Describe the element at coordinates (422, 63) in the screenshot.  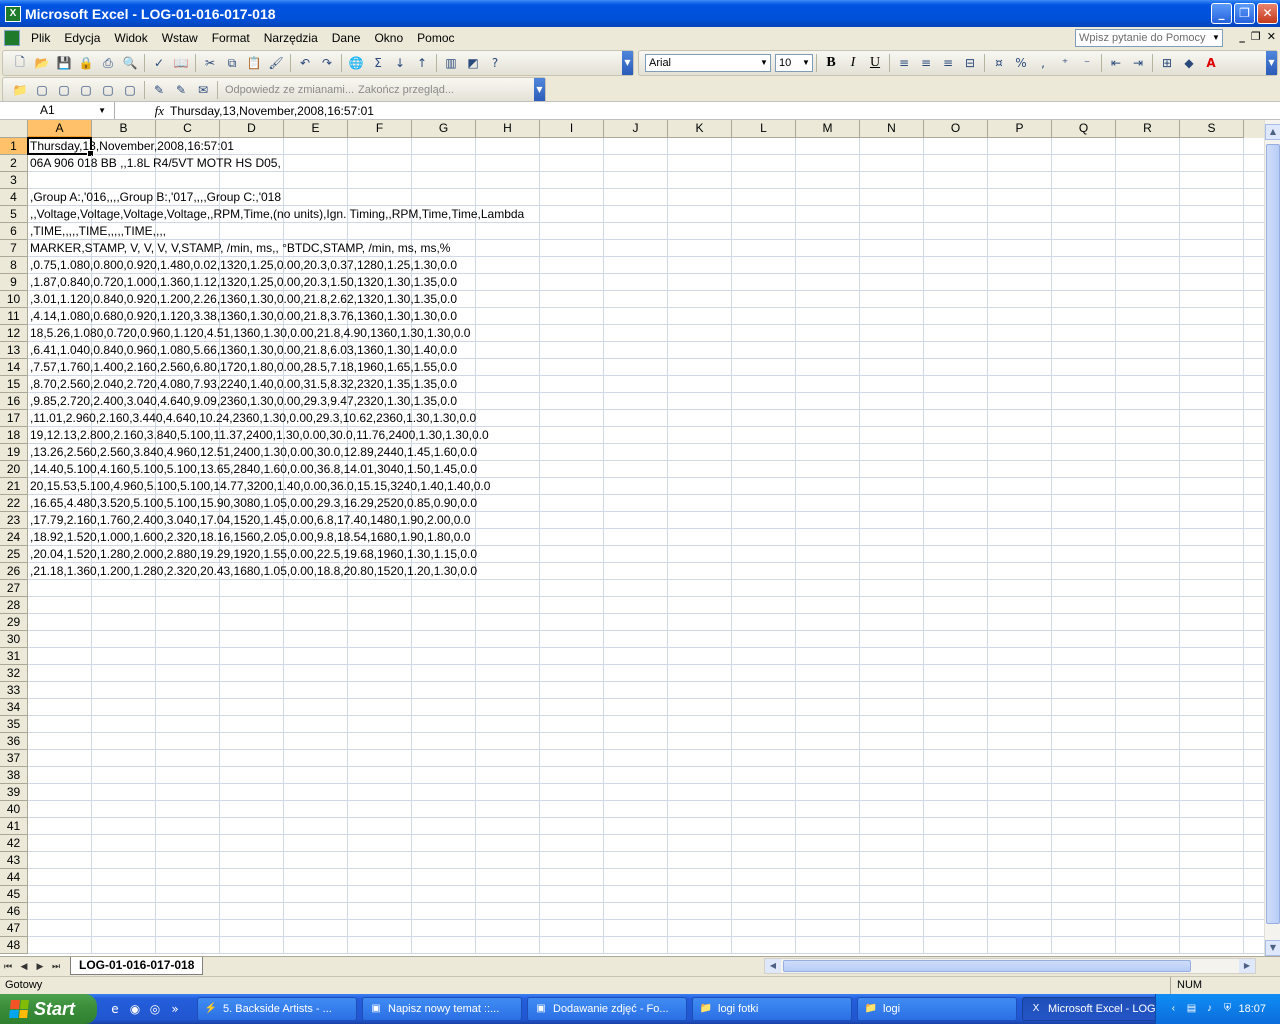
I see `sort-descending-icon: ↑` at that location.